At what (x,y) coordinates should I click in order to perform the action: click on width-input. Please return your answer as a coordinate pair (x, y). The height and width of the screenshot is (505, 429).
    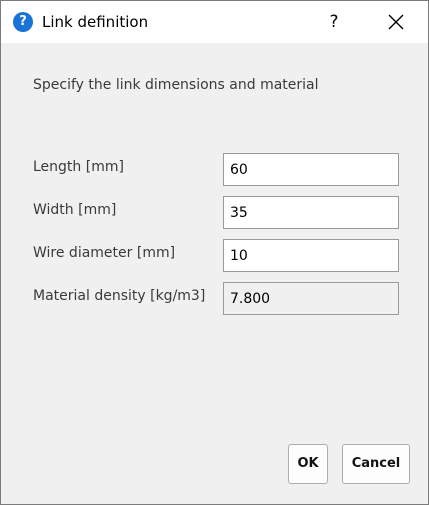
    Looking at the image, I should click on (311, 212).